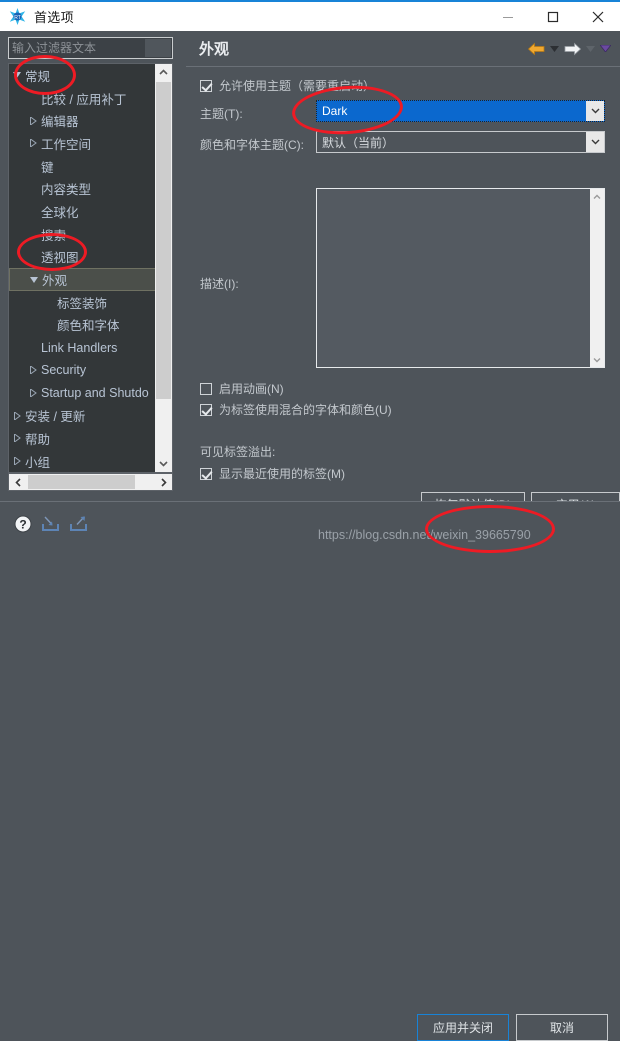 Image resolution: width=620 pixels, height=1041 pixels. Describe the element at coordinates (424, 535) in the screenshot. I see `watermark-text: https://blog.csdn.net/weixin_39665790` at that location.